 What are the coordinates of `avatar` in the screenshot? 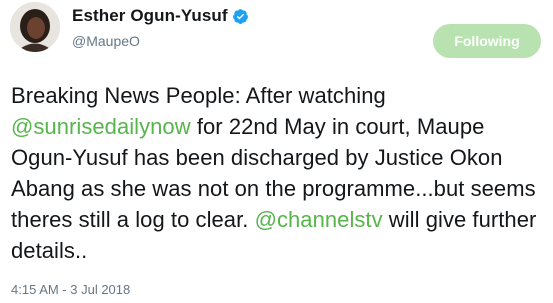 It's located at (35, 27).